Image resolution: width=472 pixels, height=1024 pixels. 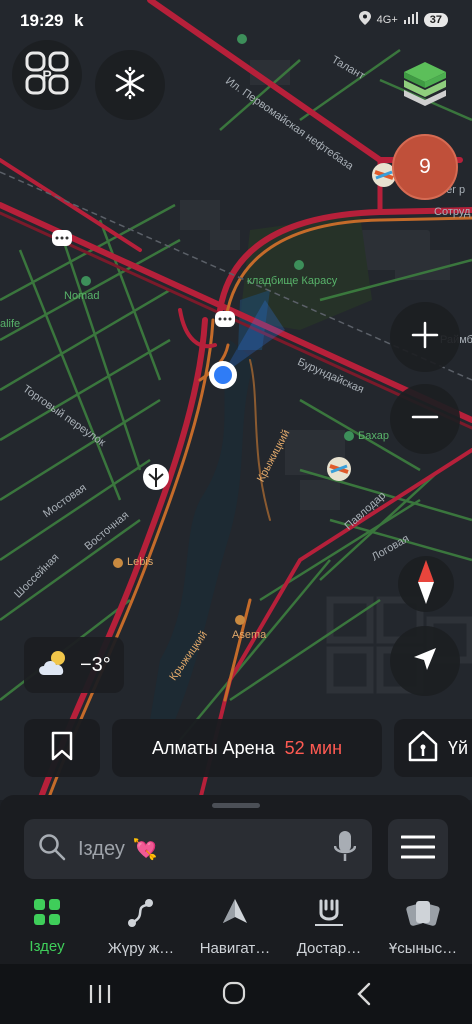 I want to click on zoom-out-button, so click(x=425, y=419).